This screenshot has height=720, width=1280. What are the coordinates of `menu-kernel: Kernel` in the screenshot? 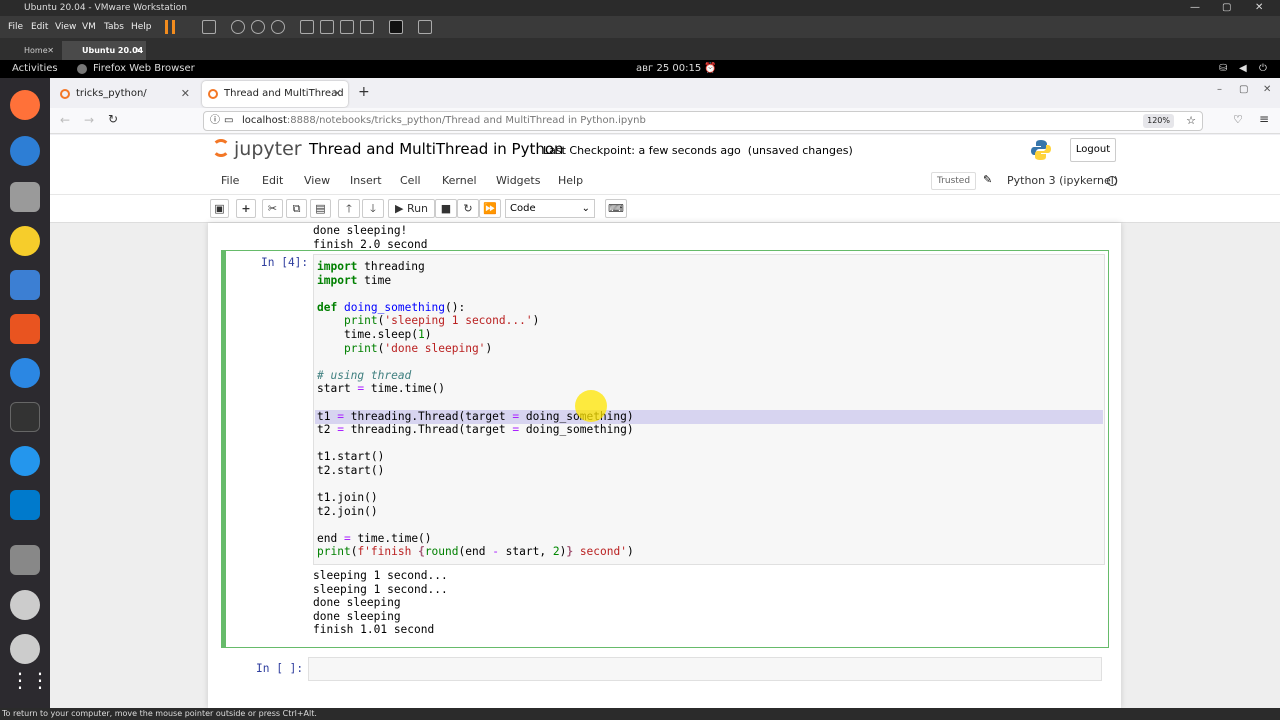 It's located at (459, 180).